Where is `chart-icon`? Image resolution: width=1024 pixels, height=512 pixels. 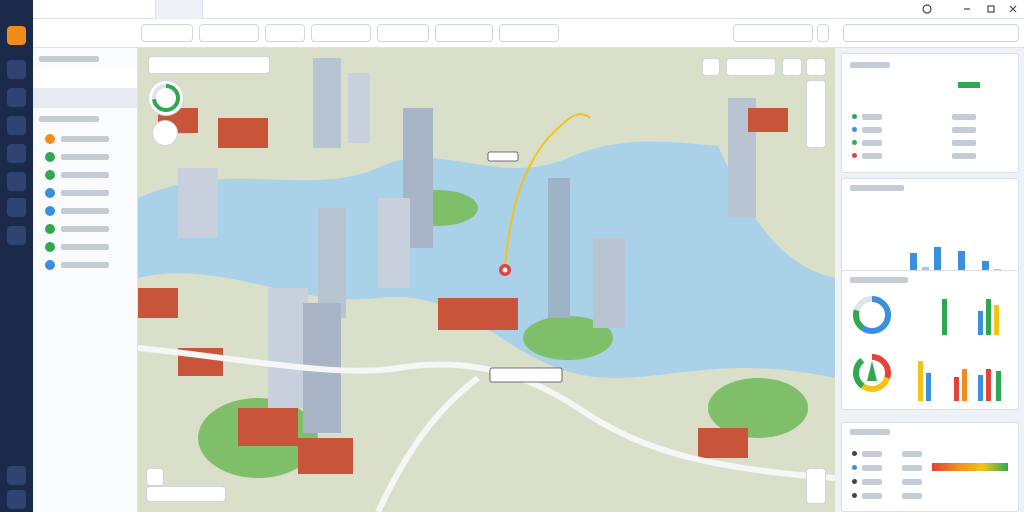 chart-icon is located at coordinates (16, 97).